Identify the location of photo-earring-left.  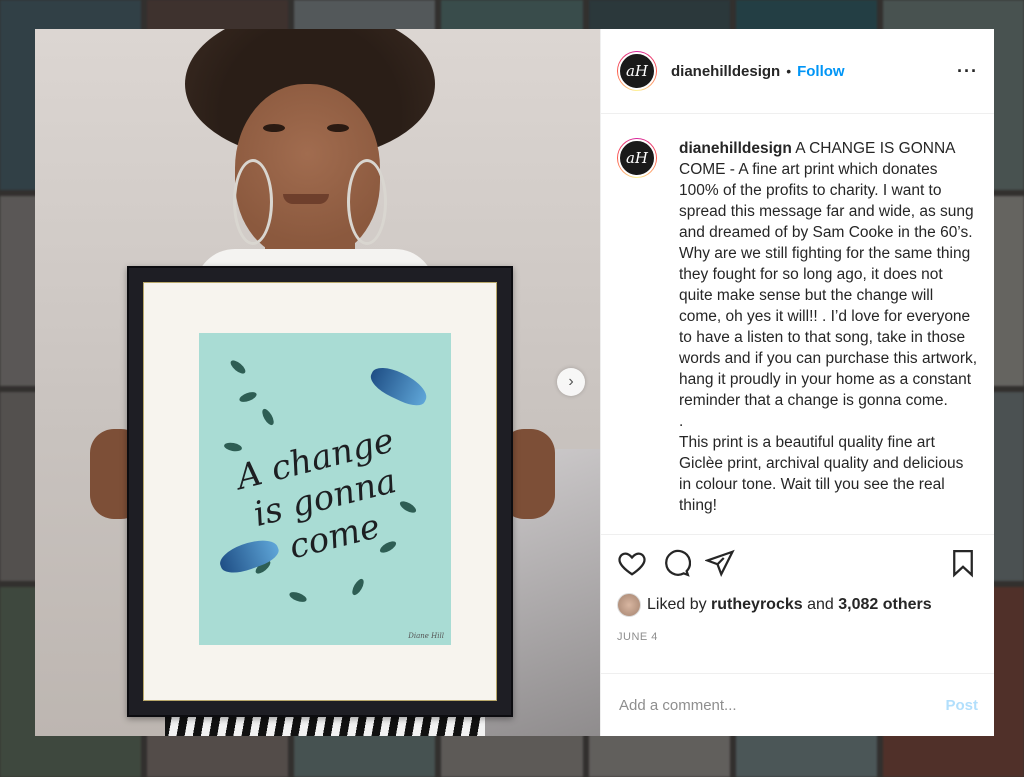
(253, 202).